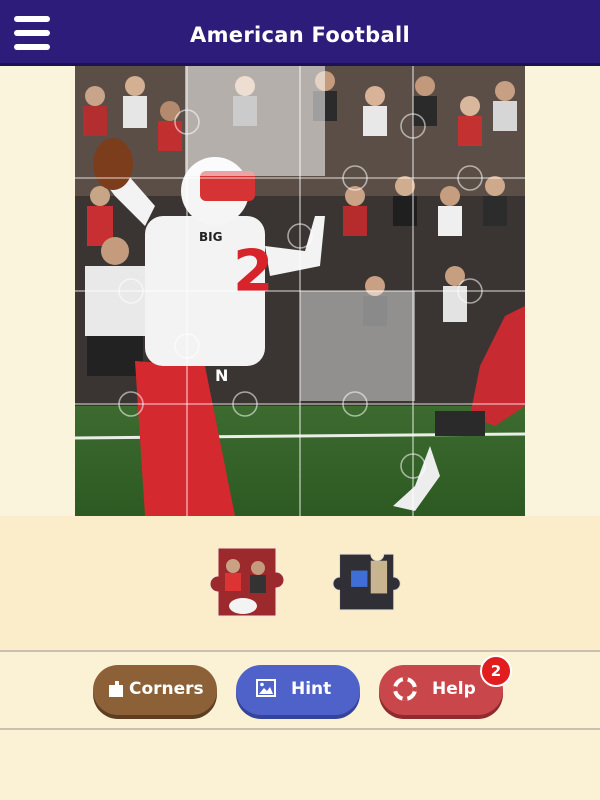 This screenshot has height=800, width=600. I want to click on help-count-badge: 2, so click(496, 671).